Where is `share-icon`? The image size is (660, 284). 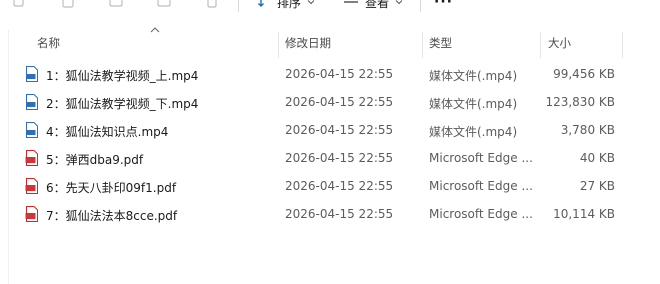
share-icon is located at coordinates (164, 5).